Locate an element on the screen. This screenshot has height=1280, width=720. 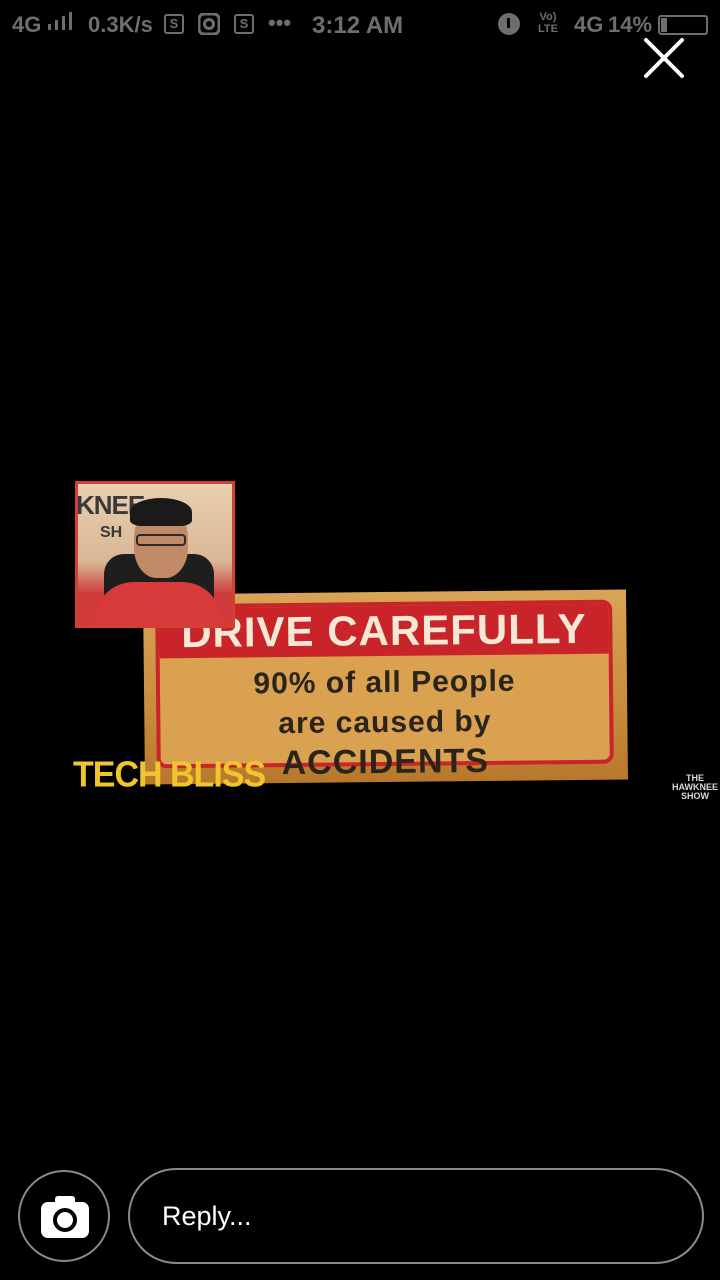
instagram-icon is located at coordinates (209, 26).